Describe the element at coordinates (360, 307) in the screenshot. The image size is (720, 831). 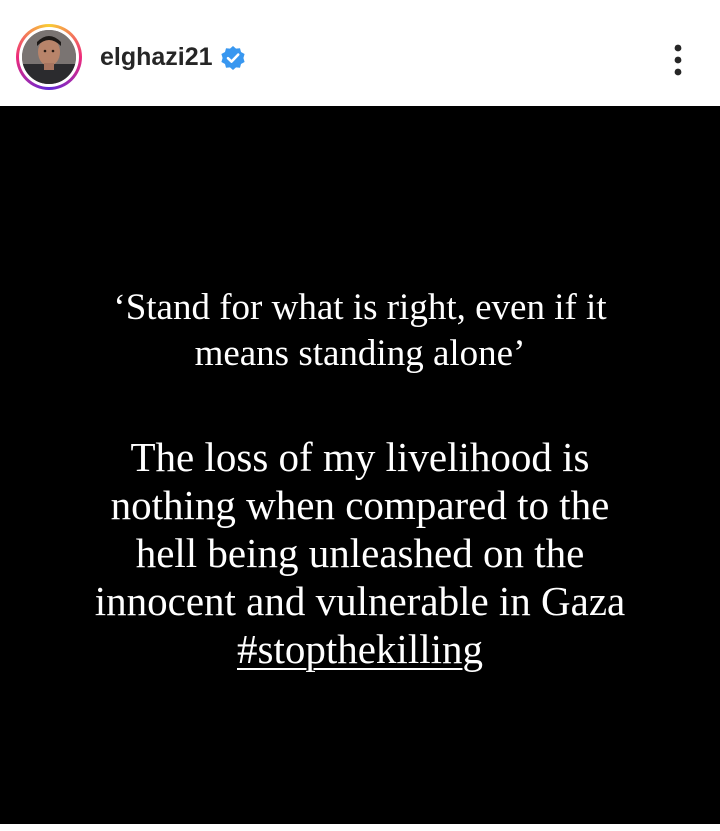
I see `quote-line: ‘Stand for what is right, even if it` at that location.